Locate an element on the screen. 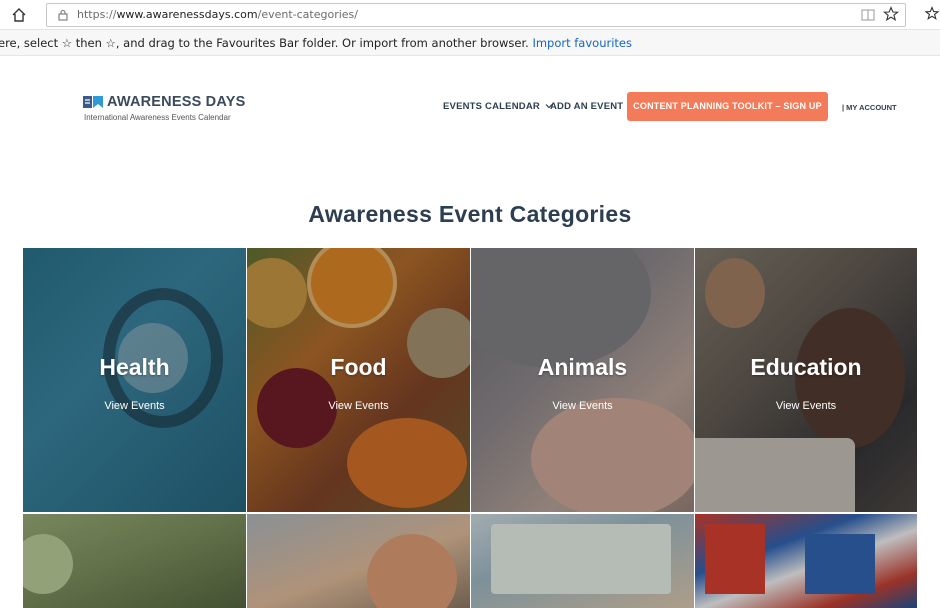 Image resolution: width=940 pixels, height=608 pixels. category-name: Animals is located at coordinates (582, 367).